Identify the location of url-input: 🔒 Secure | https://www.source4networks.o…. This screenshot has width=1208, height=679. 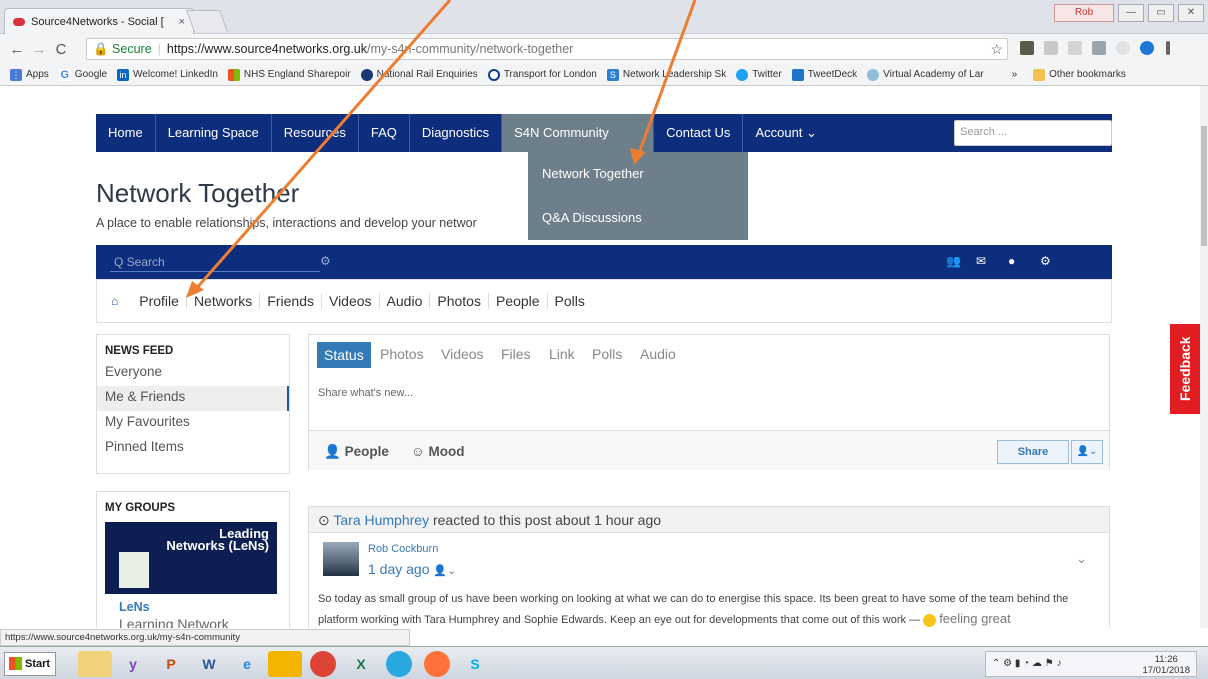
(547, 49).